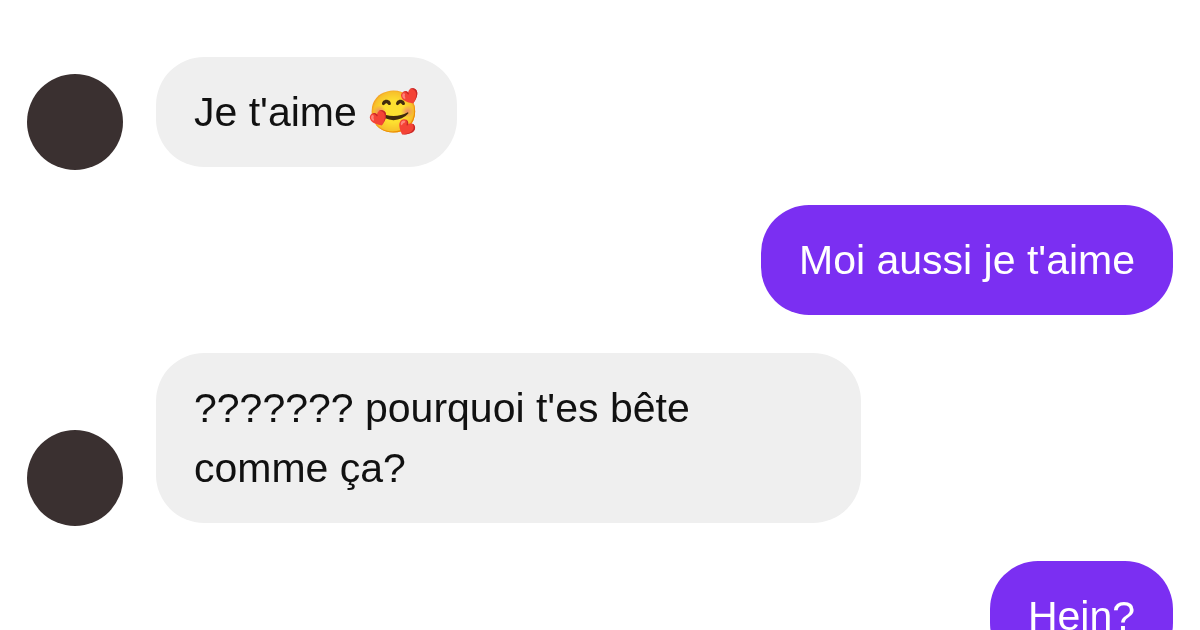 This screenshot has width=1200, height=630. Describe the element at coordinates (967, 260) in the screenshot. I see `sent-message: Moi aussi je t'aime` at that location.